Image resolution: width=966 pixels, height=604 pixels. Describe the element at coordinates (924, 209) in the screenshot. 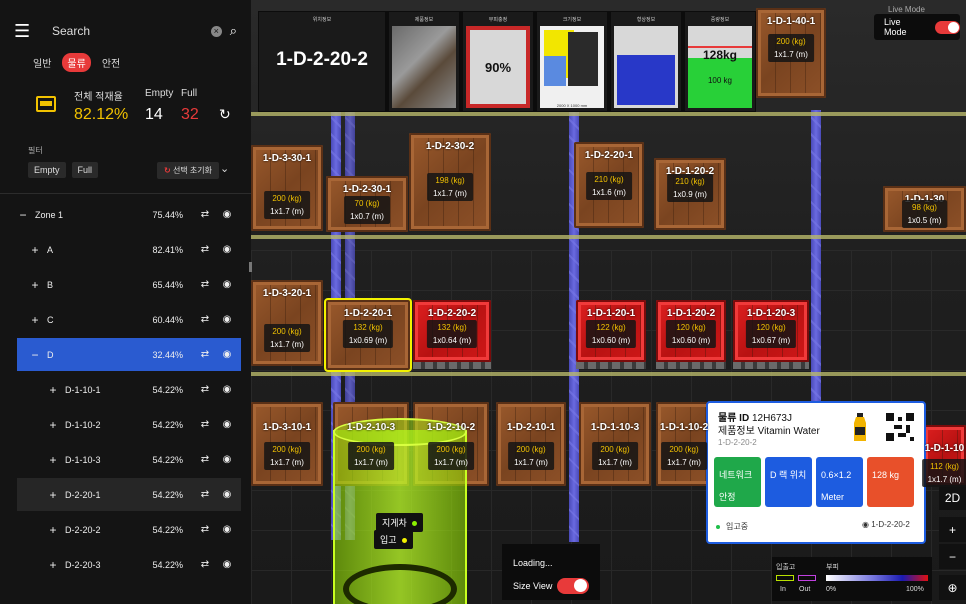

I see `crate: 1-D-1-30 98 (kg)1x0.5 (m)` at that location.